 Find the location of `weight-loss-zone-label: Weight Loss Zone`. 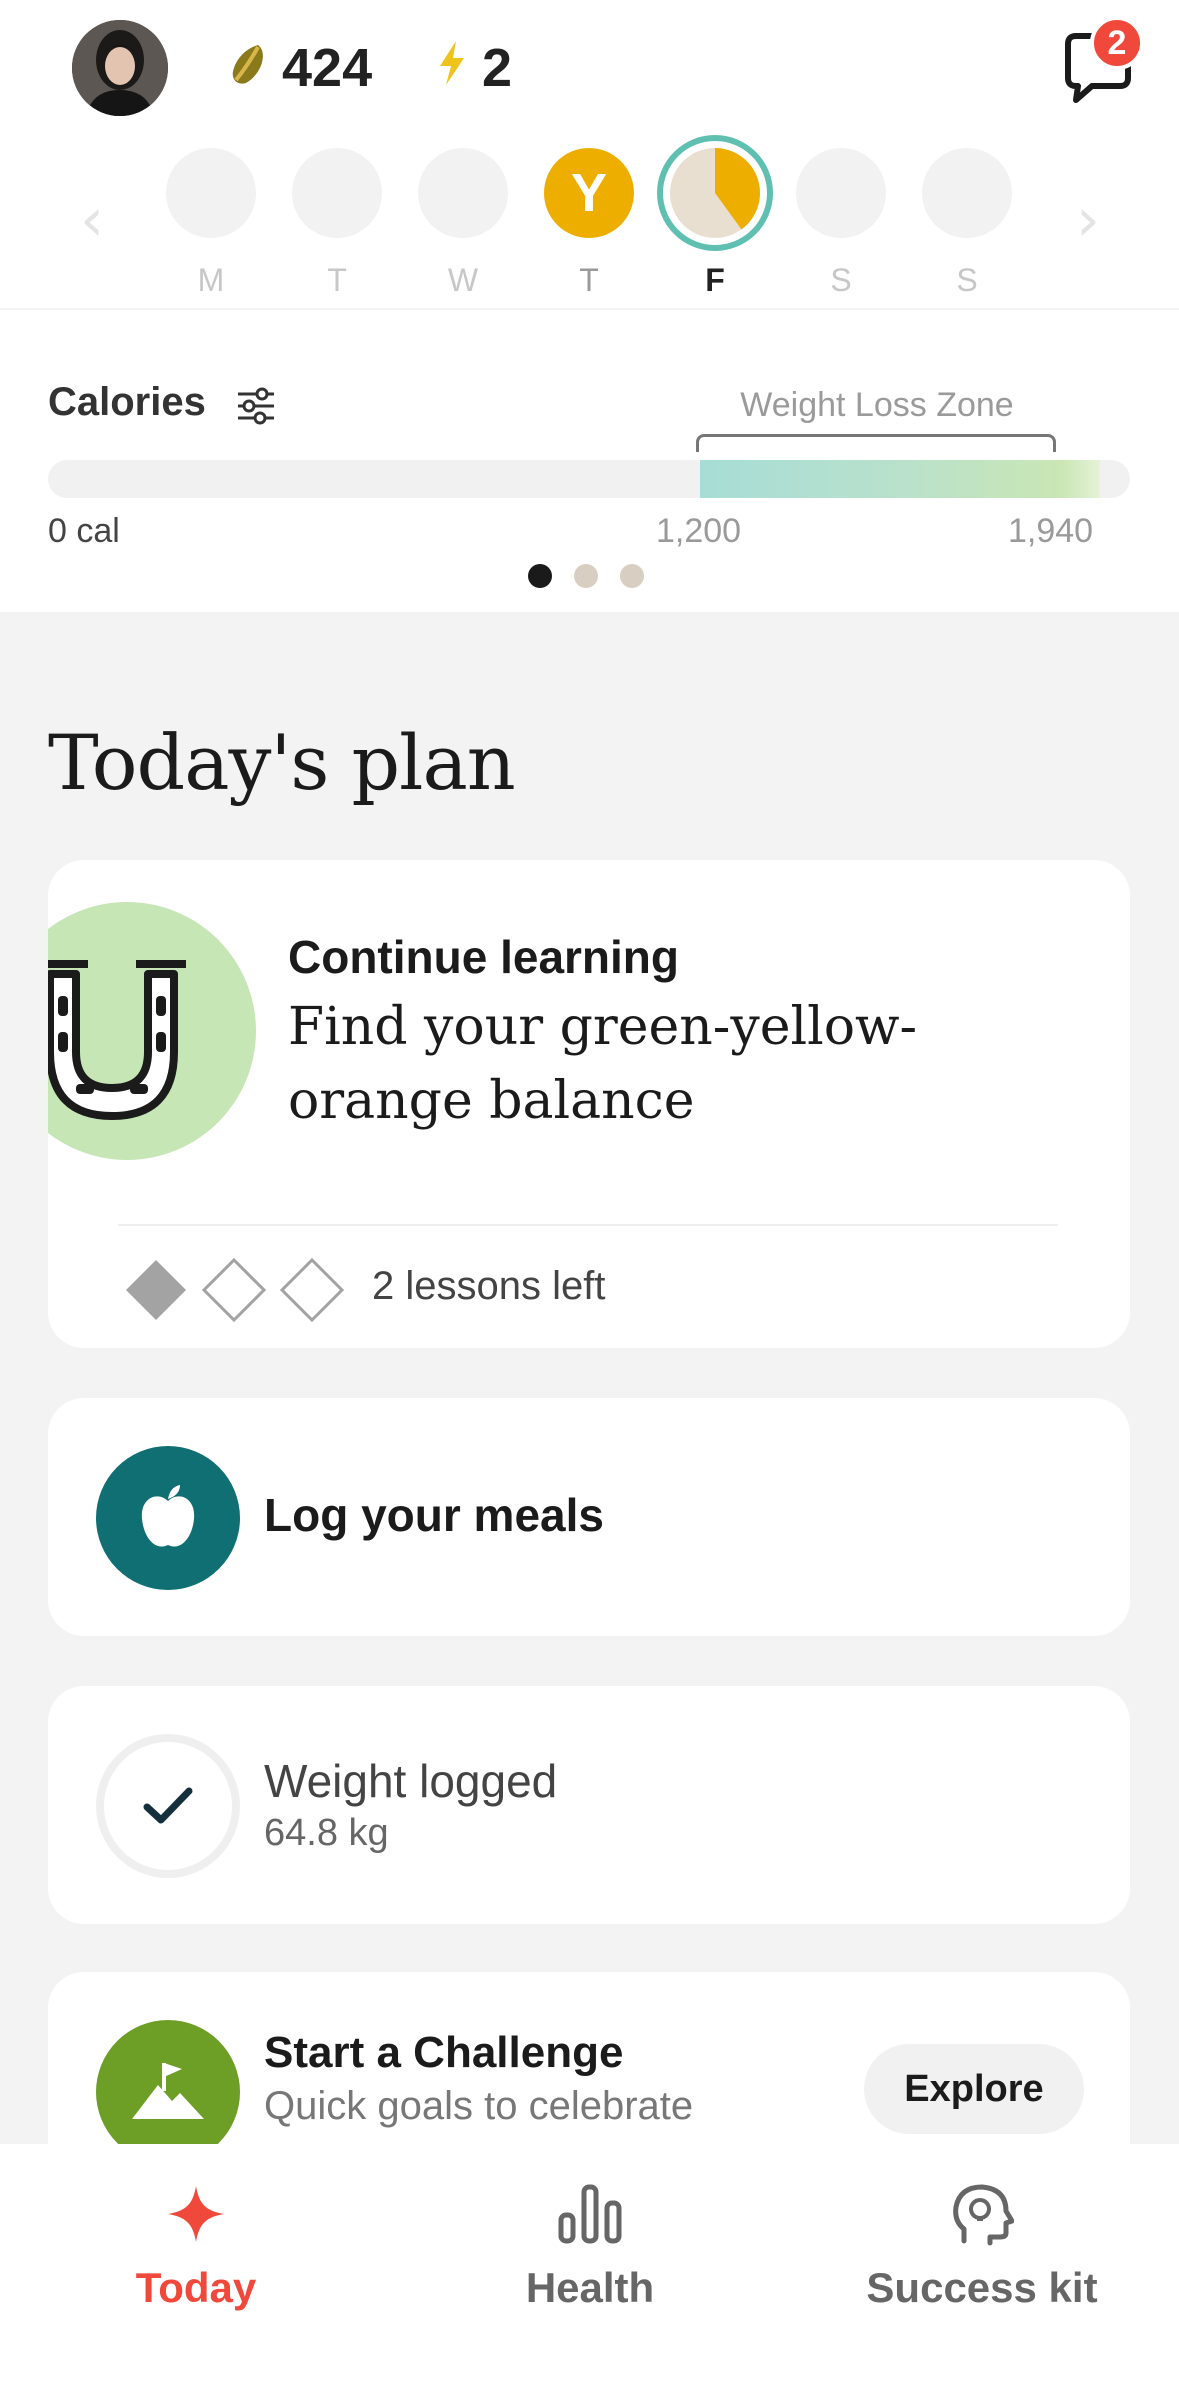

weight-loss-zone-label: Weight Loss Zone is located at coordinates (877, 405).